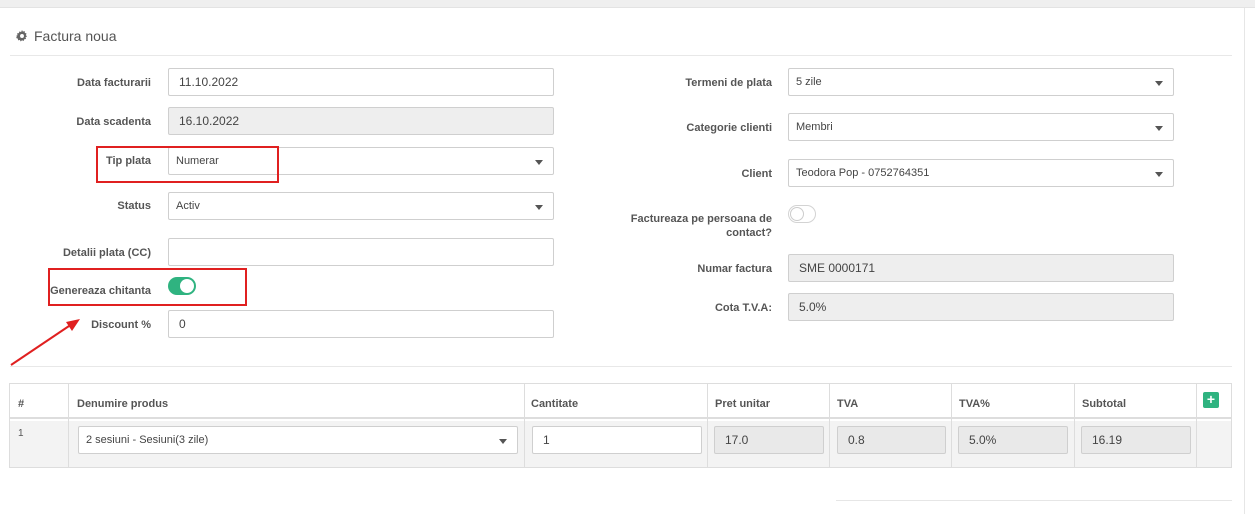 Image resolution: width=1255 pixels, height=514 pixels. Describe the element at coordinates (1107, 440) in the screenshot. I see `subtotal-value: 16.19` at that location.